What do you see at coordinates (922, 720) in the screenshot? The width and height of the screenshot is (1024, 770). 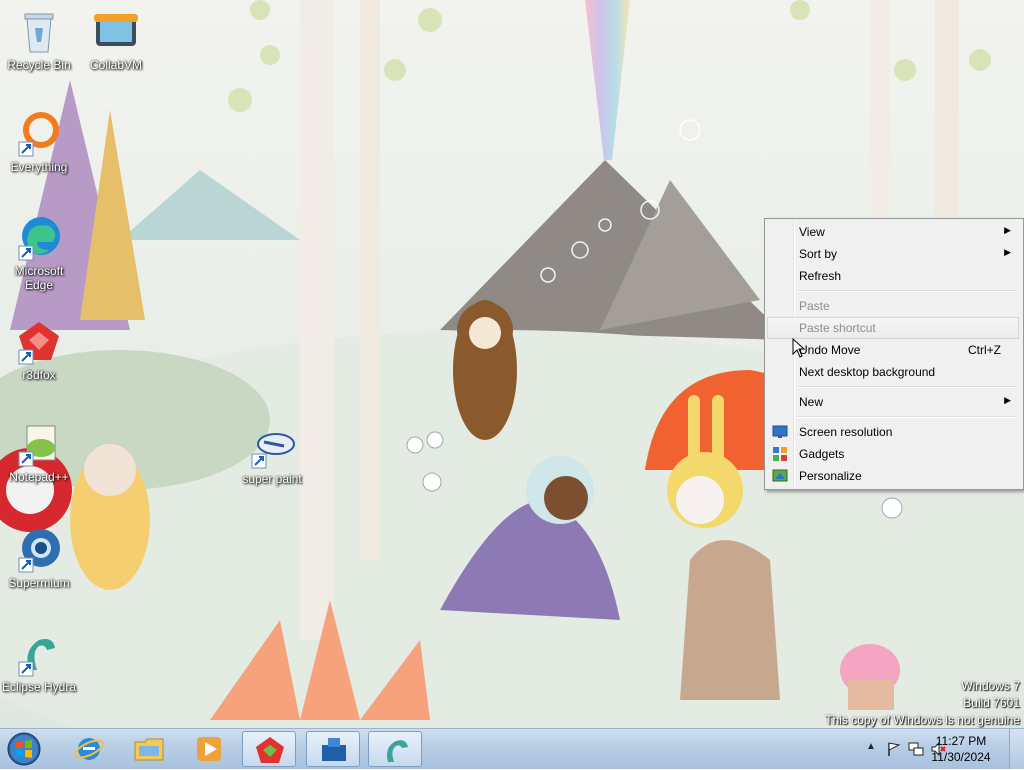 I see `genuine-warning-line: This copy of Windows is not genuine` at bounding box center [922, 720].